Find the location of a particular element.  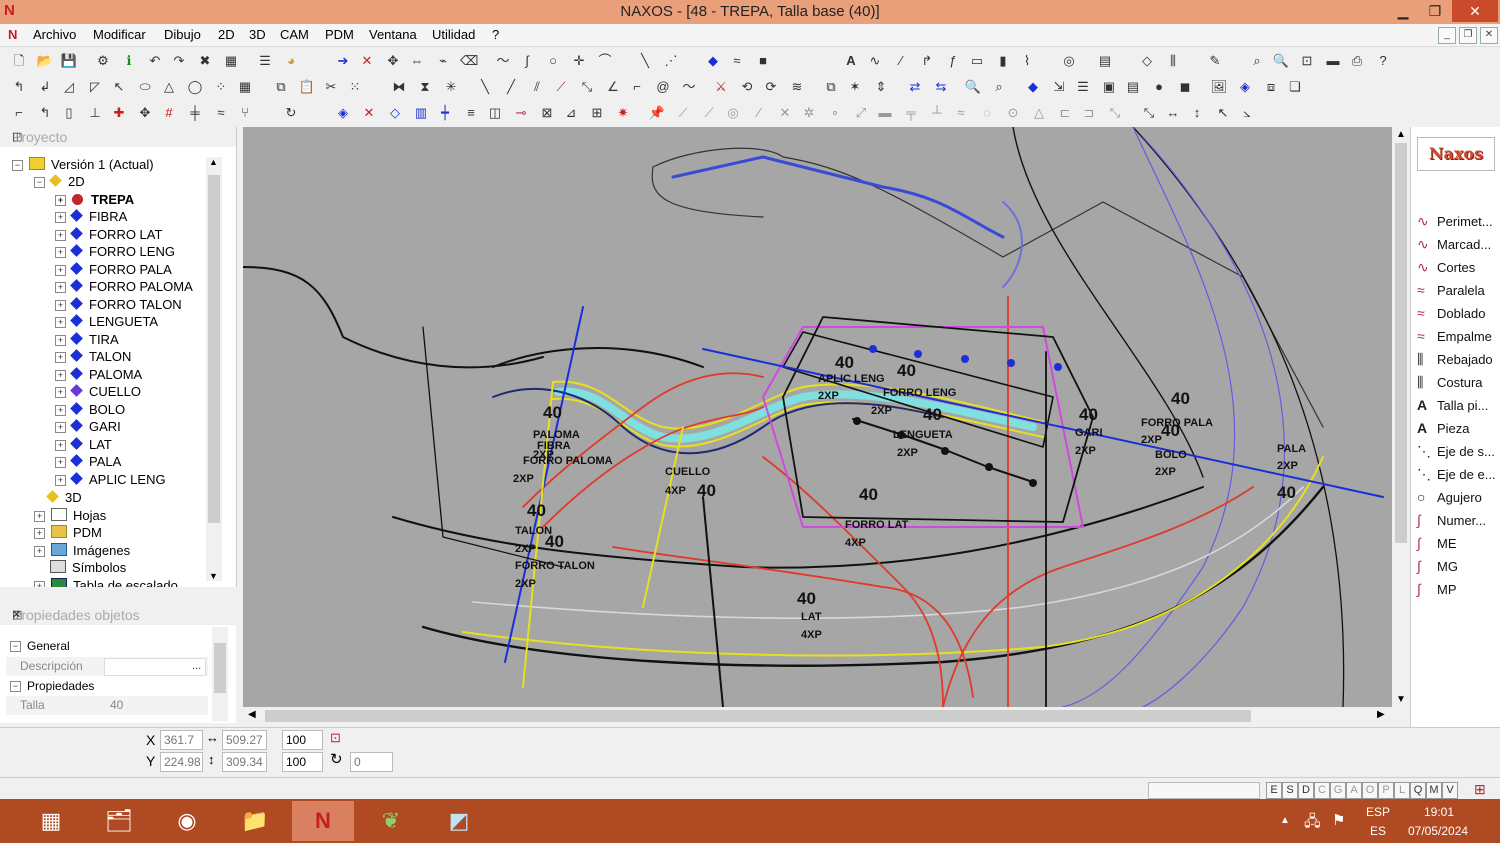

mdi-restore-icon: ❐ is located at coordinates (1468, 35).